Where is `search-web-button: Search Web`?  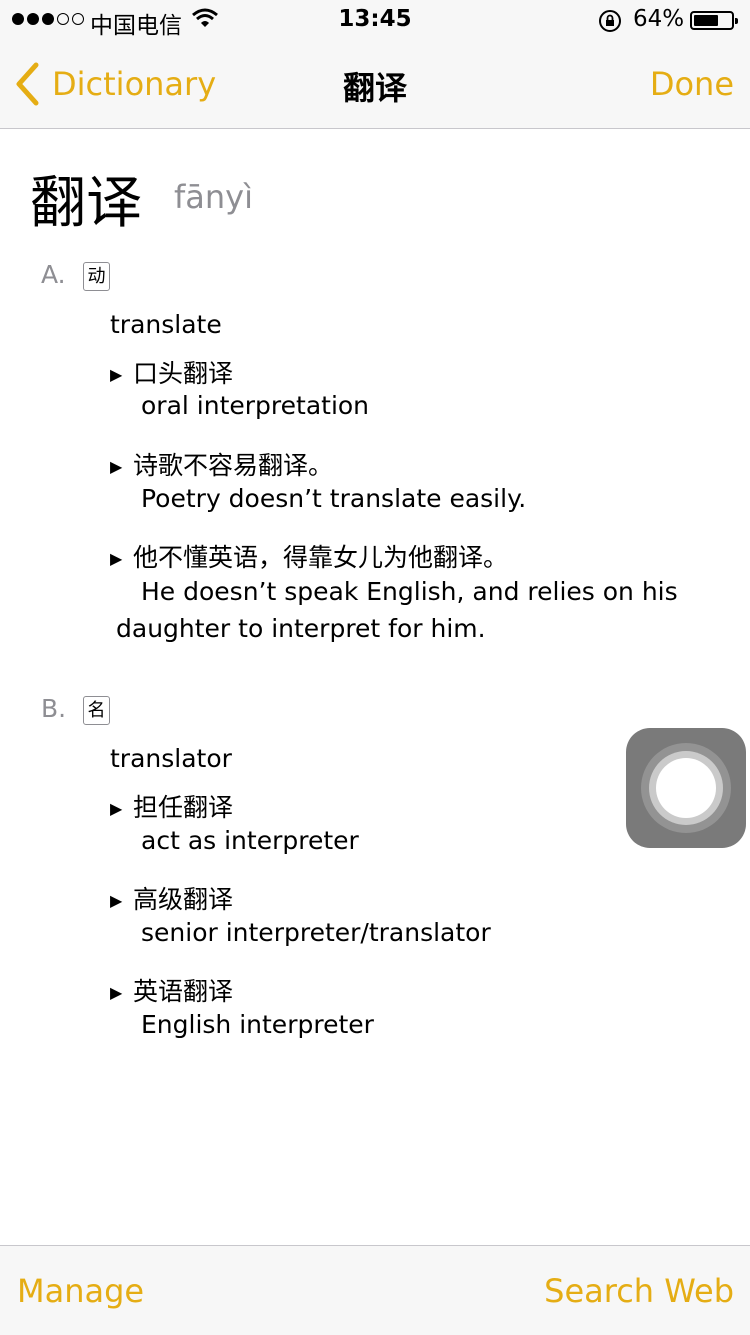
search-web-button: Search Web is located at coordinates (639, 1291).